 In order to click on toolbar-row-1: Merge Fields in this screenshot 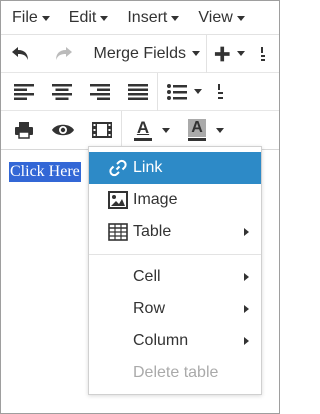, I will do `click(140, 53)`.